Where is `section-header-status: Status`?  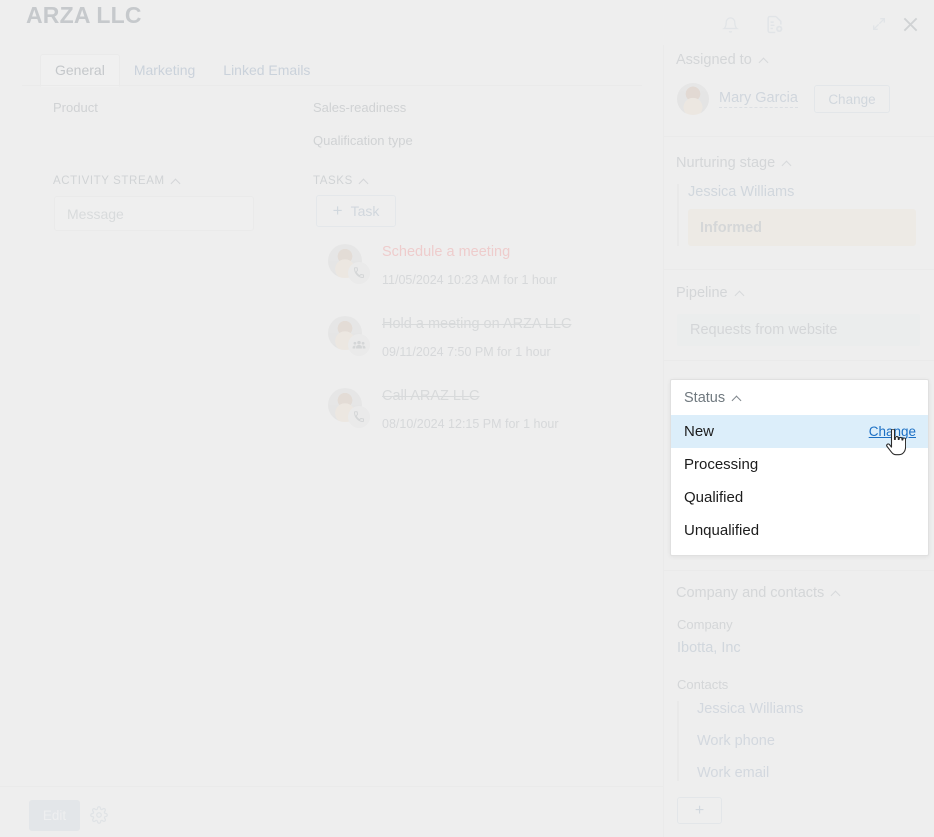 section-header-status: Status is located at coordinates (799, 397).